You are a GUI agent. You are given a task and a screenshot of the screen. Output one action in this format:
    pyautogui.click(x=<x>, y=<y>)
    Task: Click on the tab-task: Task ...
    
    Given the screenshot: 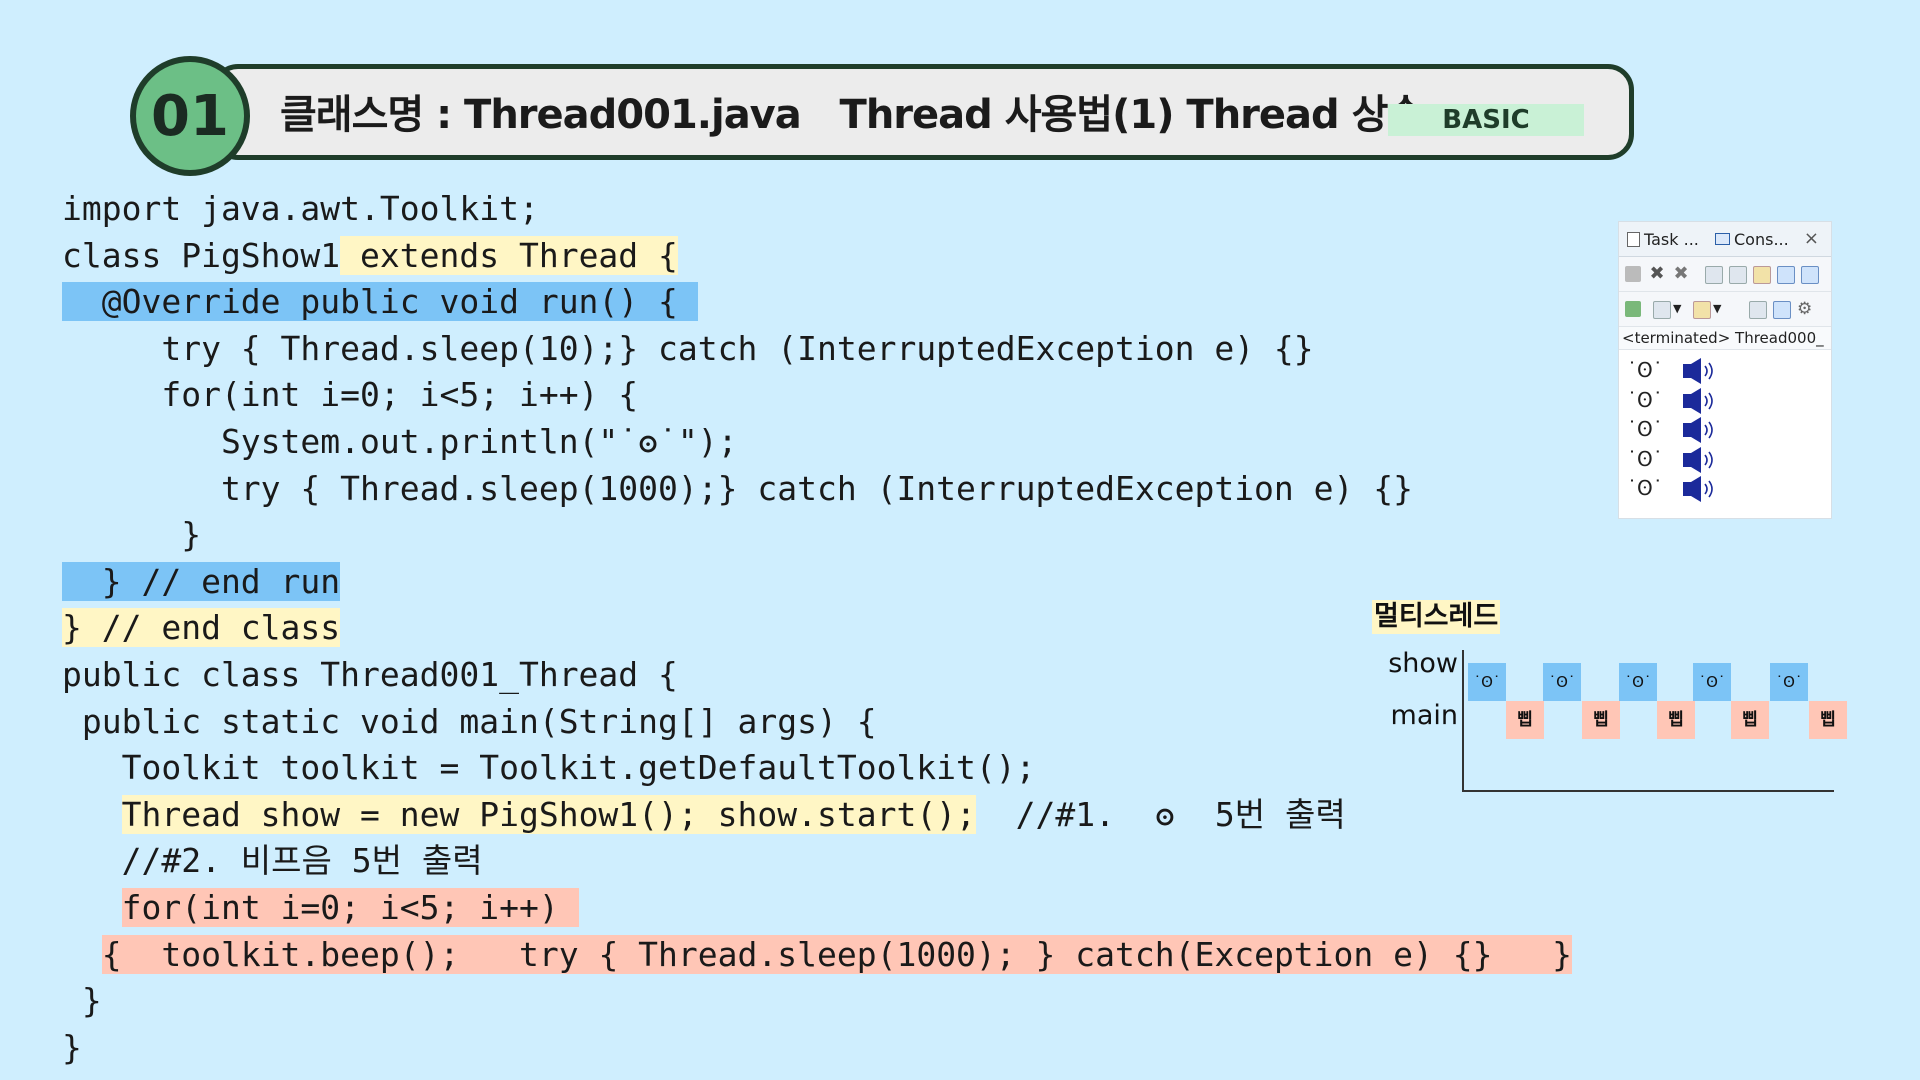 What is the action you would take?
    pyautogui.click(x=1663, y=239)
    